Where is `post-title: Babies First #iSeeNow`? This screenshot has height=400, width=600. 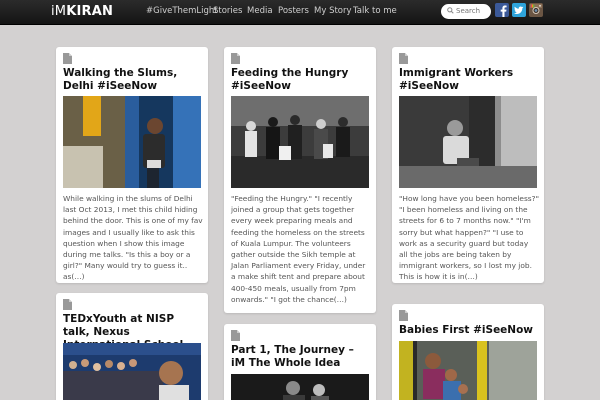 post-title: Babies First #iSeeNow is located at coordinates (468, 330).